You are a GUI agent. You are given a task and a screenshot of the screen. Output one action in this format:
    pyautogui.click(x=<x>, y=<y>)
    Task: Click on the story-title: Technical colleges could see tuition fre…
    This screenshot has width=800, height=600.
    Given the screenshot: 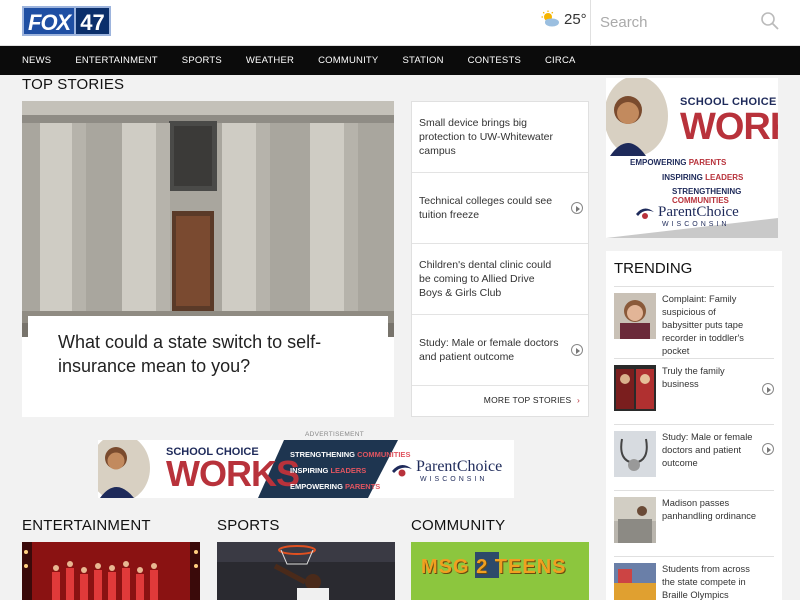 What is the action you would take?
    pyautogui.click(x=486, y=208)
    